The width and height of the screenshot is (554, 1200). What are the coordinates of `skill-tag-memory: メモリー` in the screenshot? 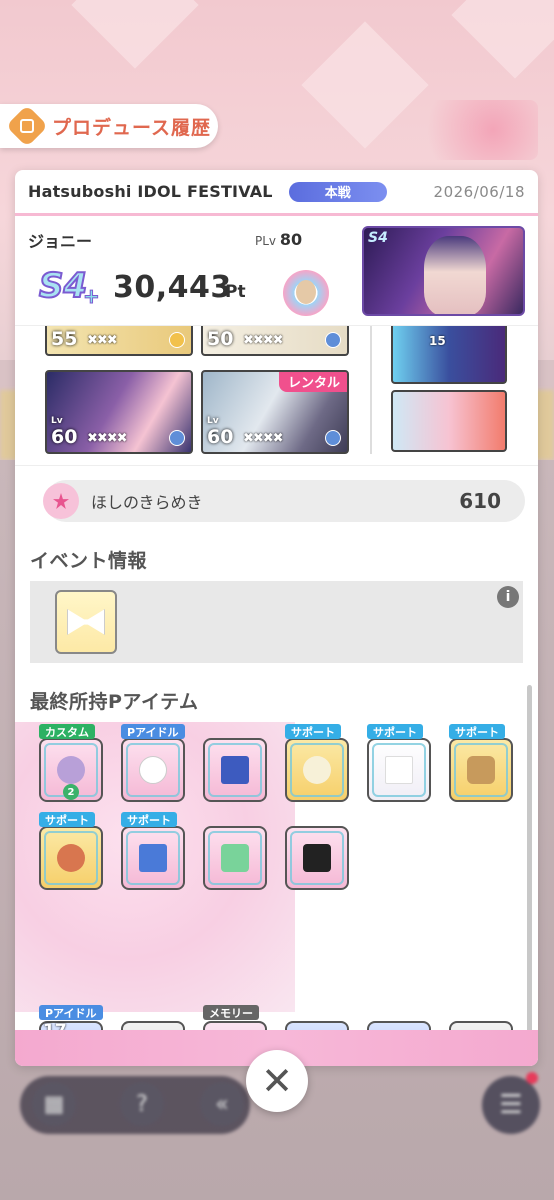 It's located at (231, 1012).